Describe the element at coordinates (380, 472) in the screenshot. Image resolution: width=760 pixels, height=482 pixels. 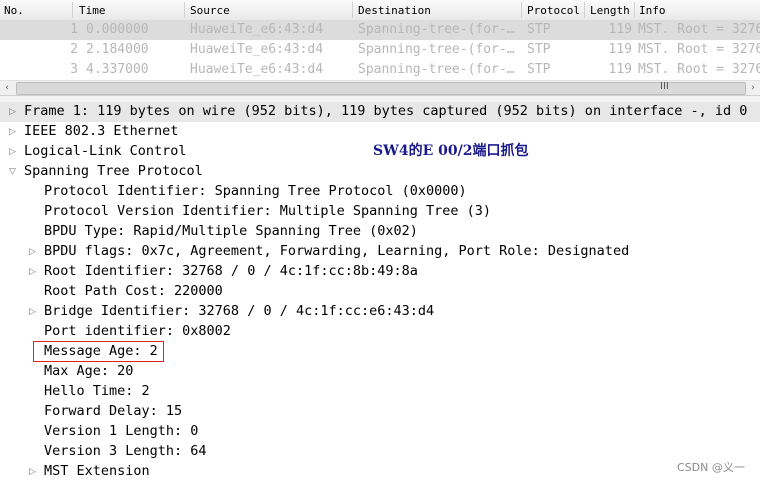
I see `tree-field-mst-extension: ▷ MST Extension` at that location.